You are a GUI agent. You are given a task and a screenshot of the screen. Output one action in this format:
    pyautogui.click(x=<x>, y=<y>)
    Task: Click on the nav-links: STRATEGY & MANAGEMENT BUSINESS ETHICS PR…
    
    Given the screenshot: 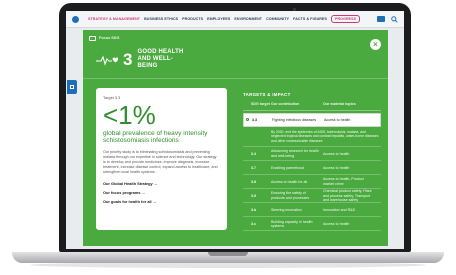 What is the action you would take?
    pyautogui.click(x=224, y=19)
    